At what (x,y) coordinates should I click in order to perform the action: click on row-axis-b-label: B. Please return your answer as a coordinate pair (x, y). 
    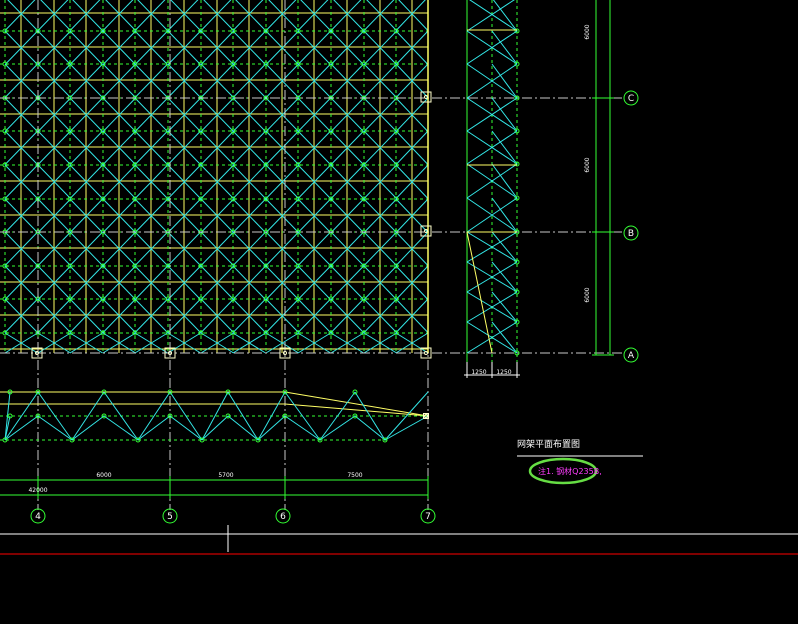
    Looking at the image, I should click on (631, 234).